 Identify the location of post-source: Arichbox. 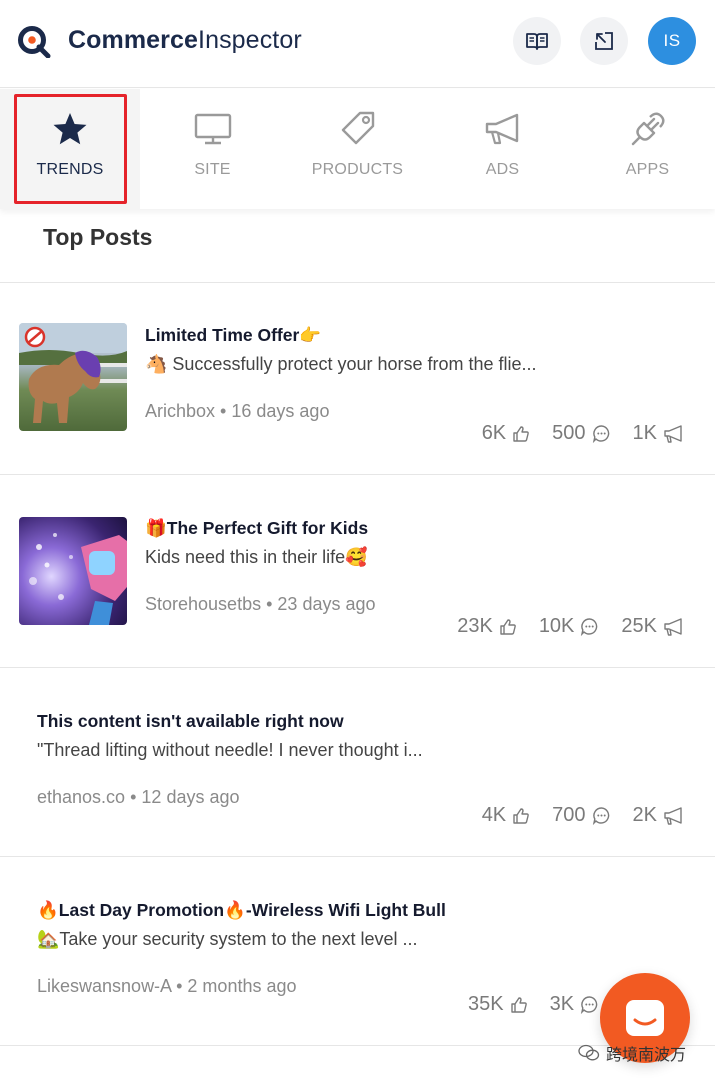
(180, 411).